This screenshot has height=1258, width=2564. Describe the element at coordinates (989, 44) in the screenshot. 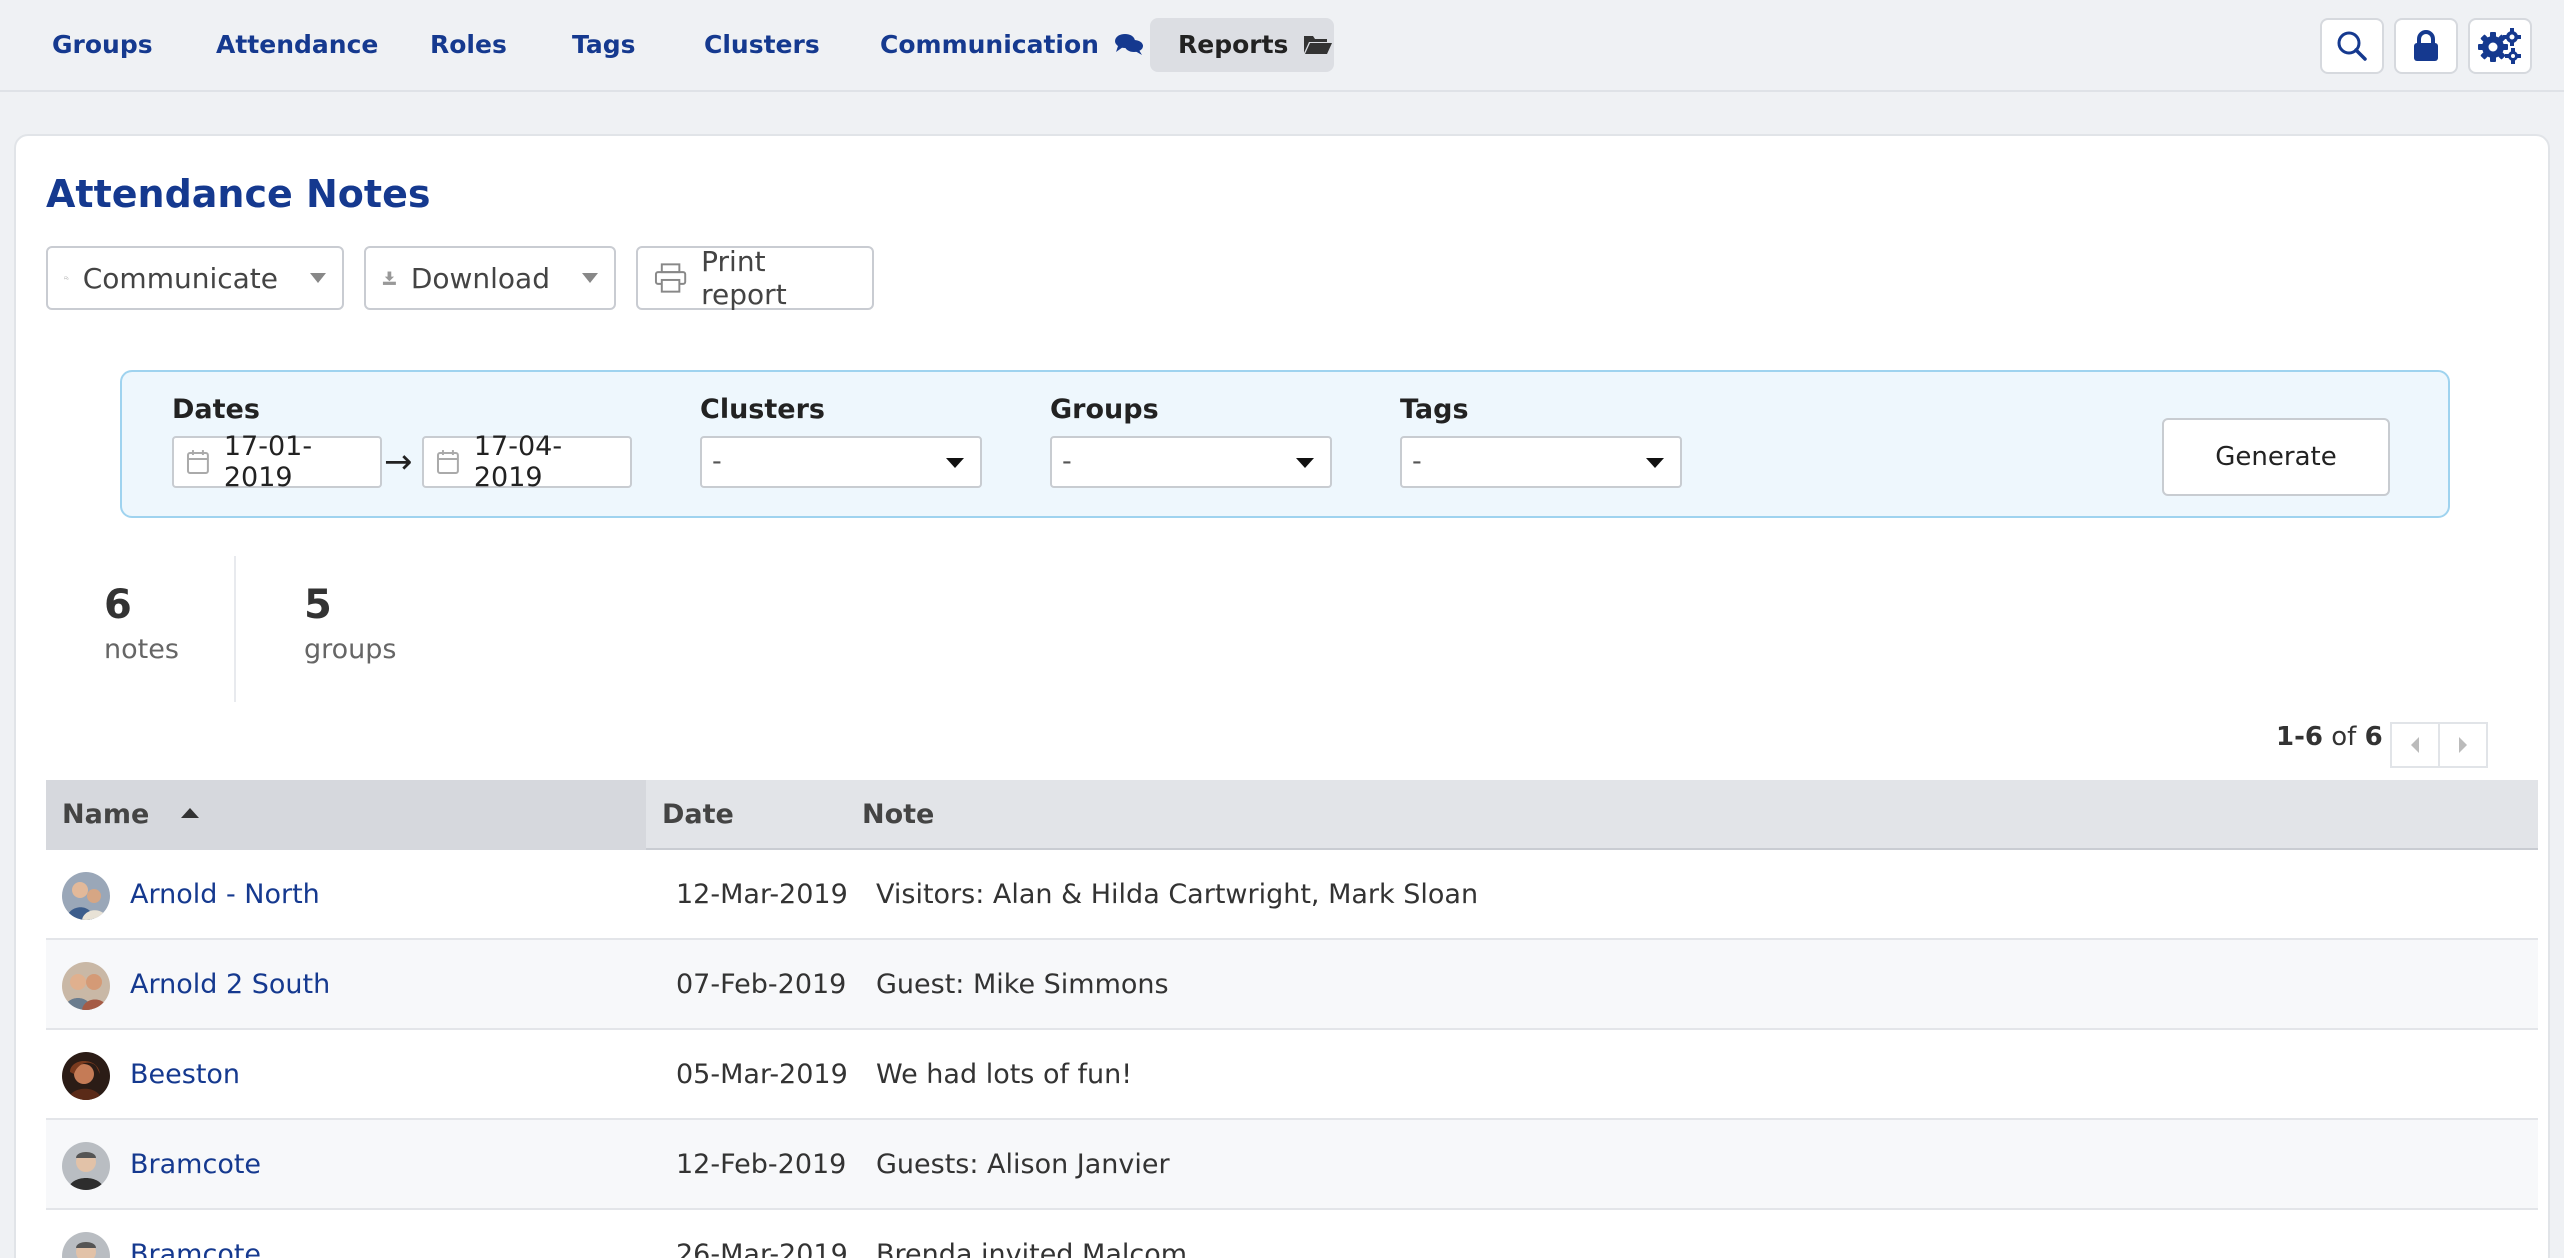

I see `nav-communication-label: Communication` at that location.